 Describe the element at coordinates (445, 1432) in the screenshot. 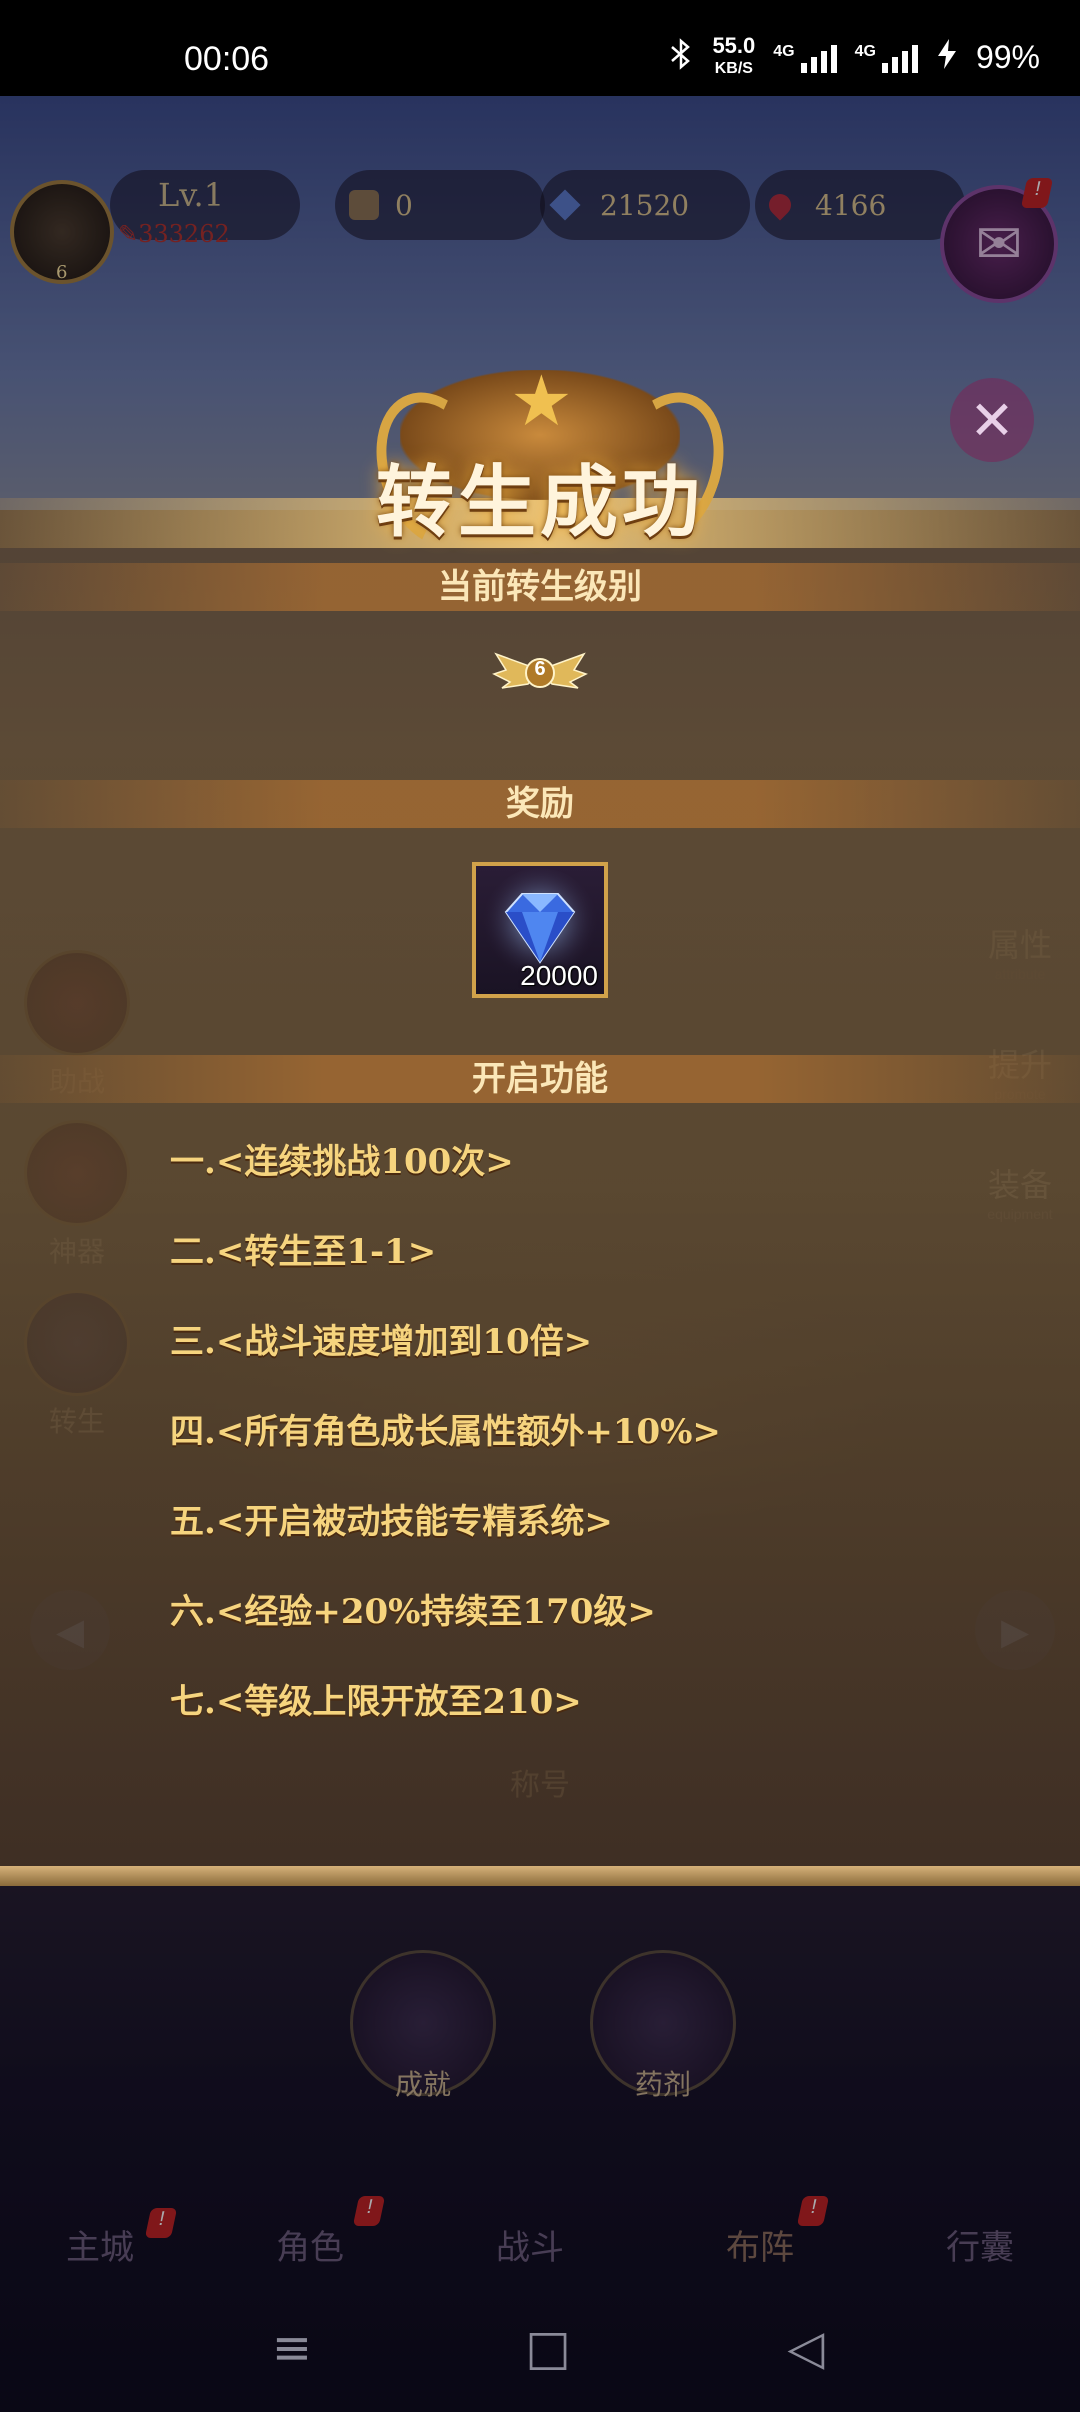

I see `feature-item: 四.<所有角色成长属性额外+10%>` at that location.